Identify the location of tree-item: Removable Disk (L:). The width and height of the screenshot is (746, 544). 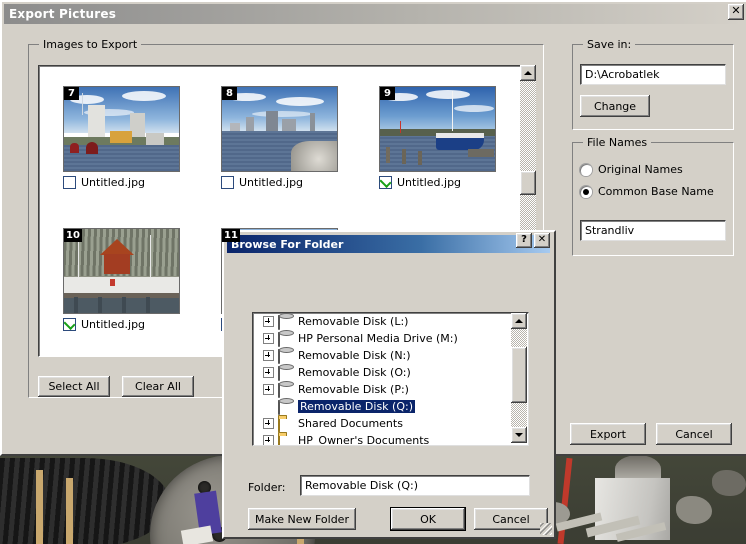
(390, 321).